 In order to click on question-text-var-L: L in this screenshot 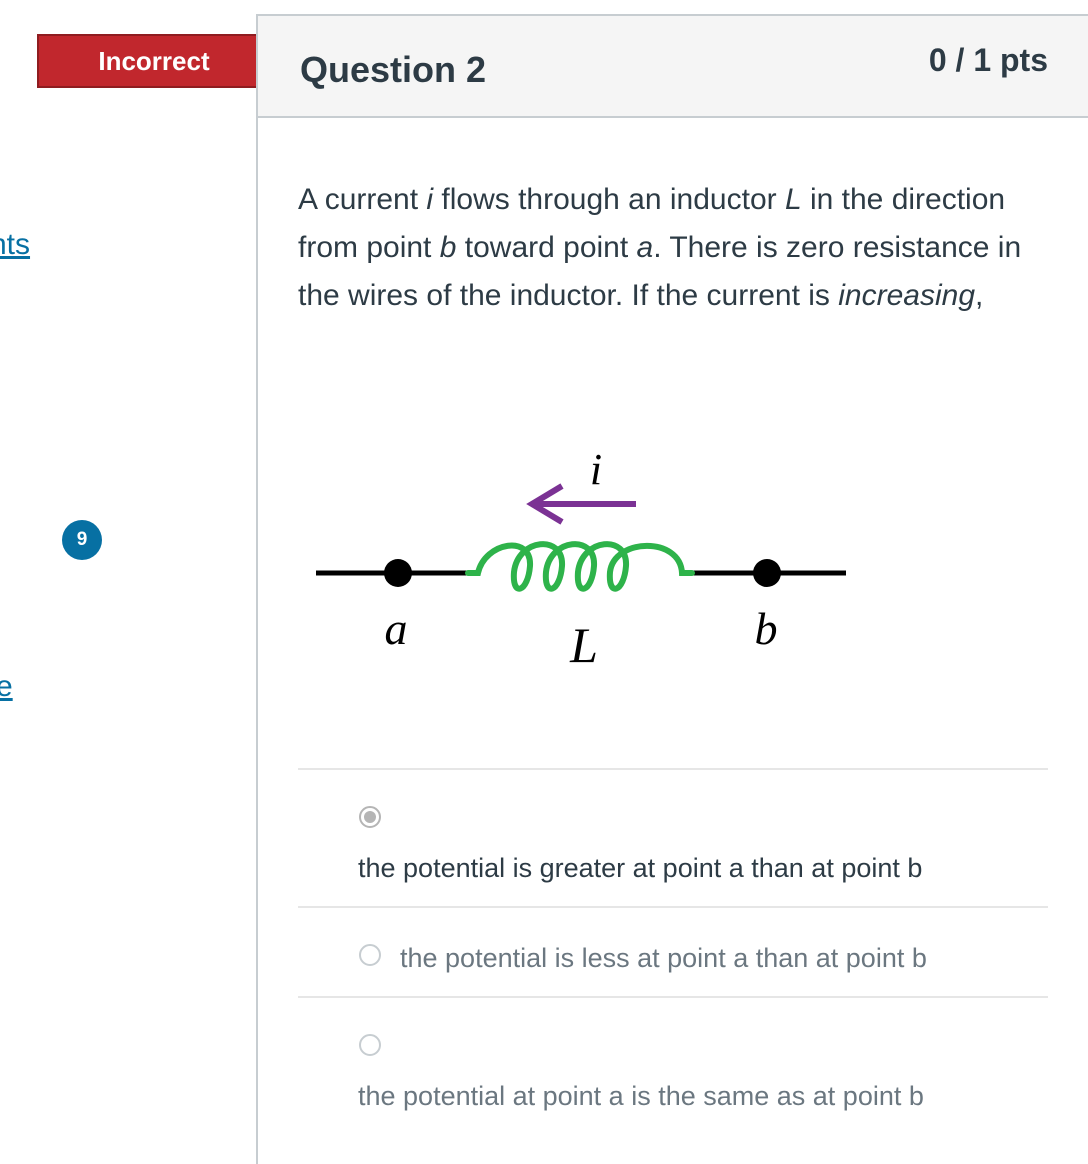, I will do `click(793, 199)`.